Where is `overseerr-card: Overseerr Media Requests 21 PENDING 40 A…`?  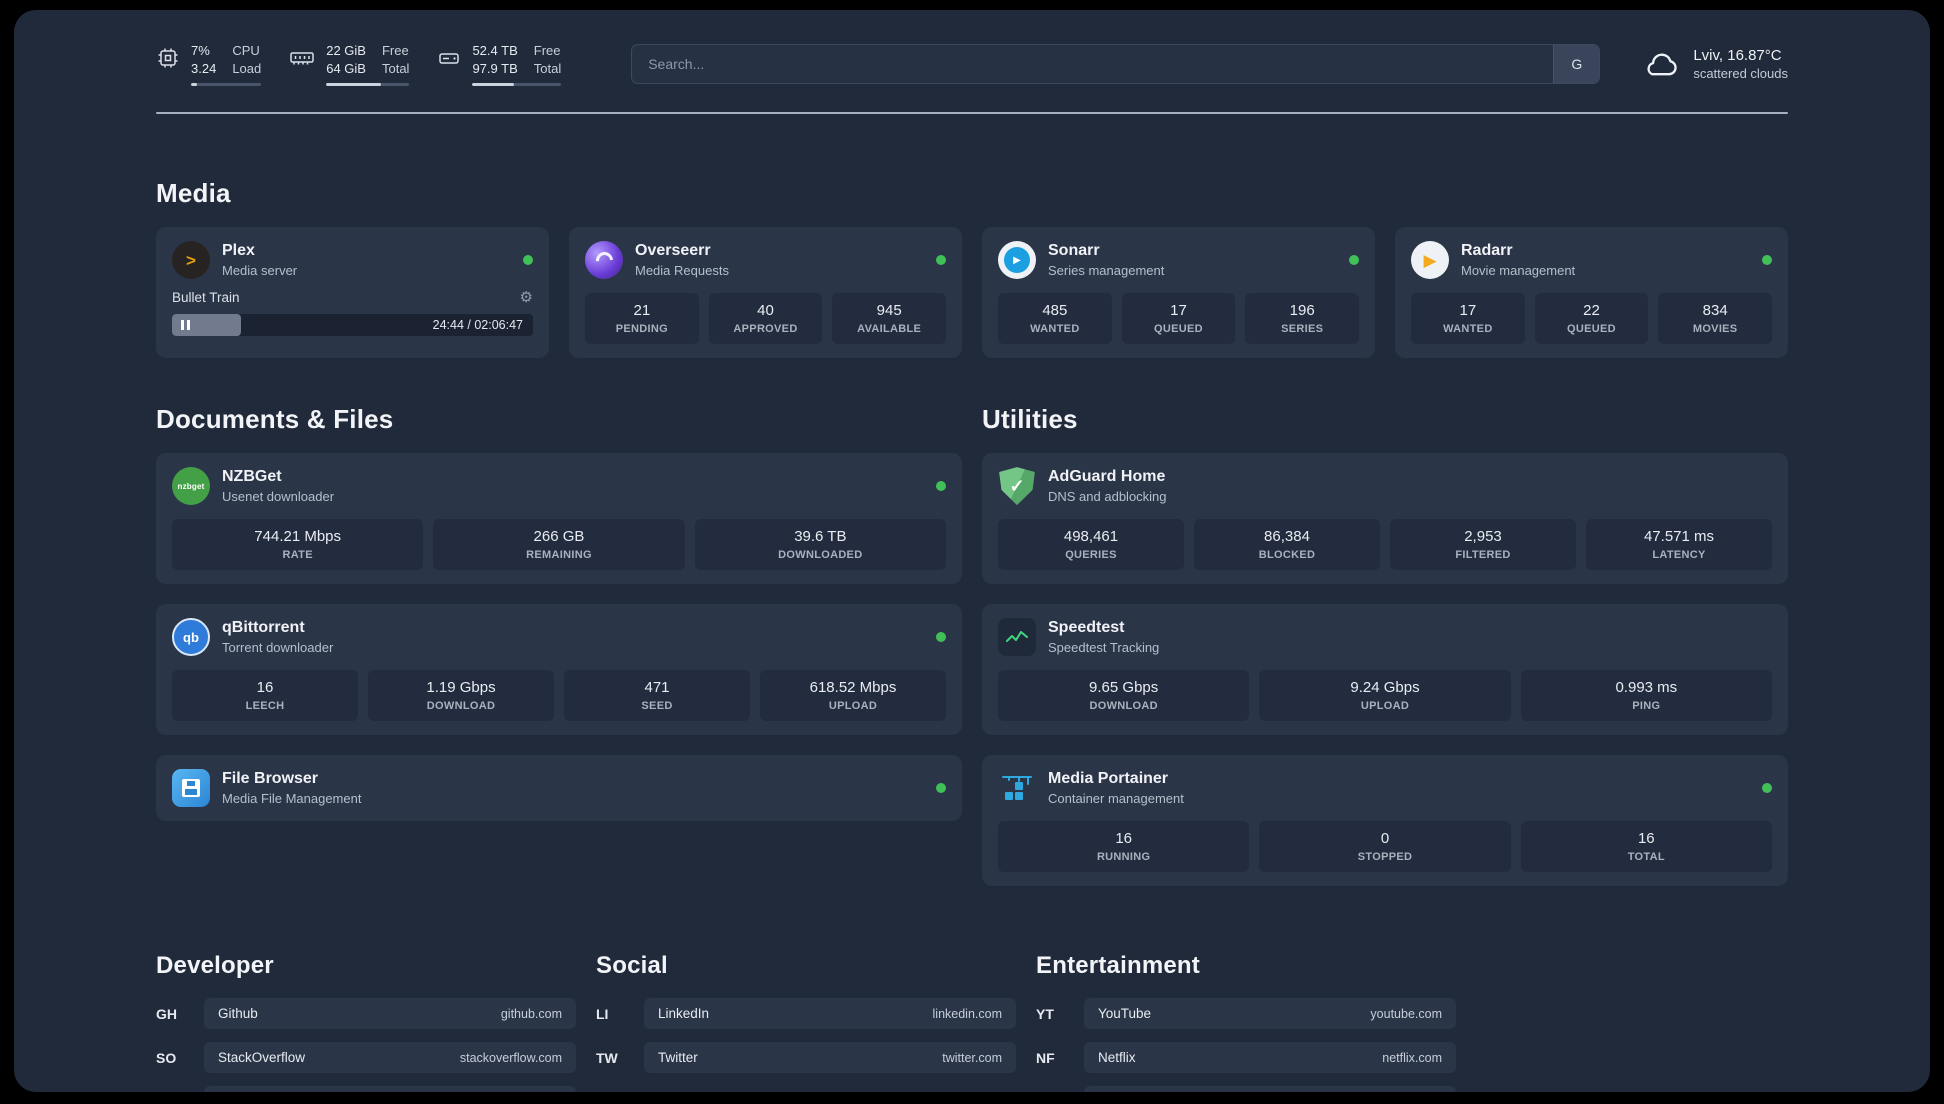
overseerr-card: Overseerr Media Requests 21 PENDING 40 A… is located at coordinates (765, 293).